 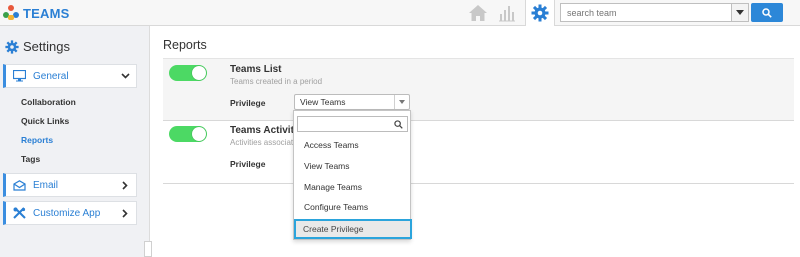 What do you see at coordinates (478, 13) in the screenshot?
I see `home-icon` at bounding box center [478, 13].